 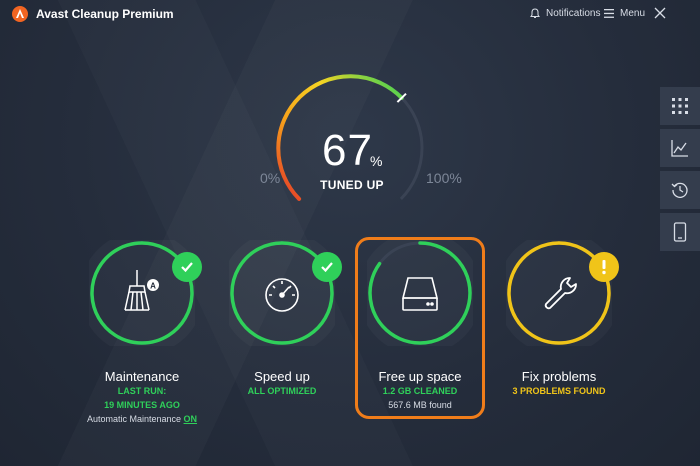 I want to click on bell-icon, so click(x=535, y=13).